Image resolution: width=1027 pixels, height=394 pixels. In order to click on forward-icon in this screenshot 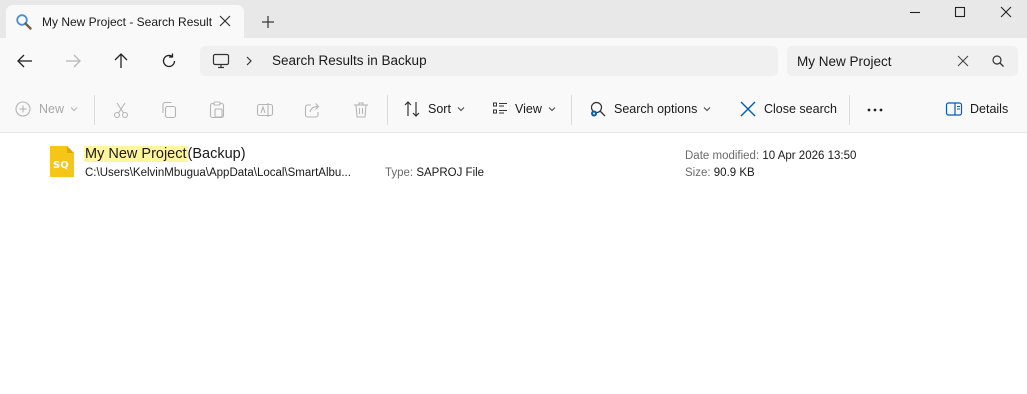, I will do `click(73, 61)`.